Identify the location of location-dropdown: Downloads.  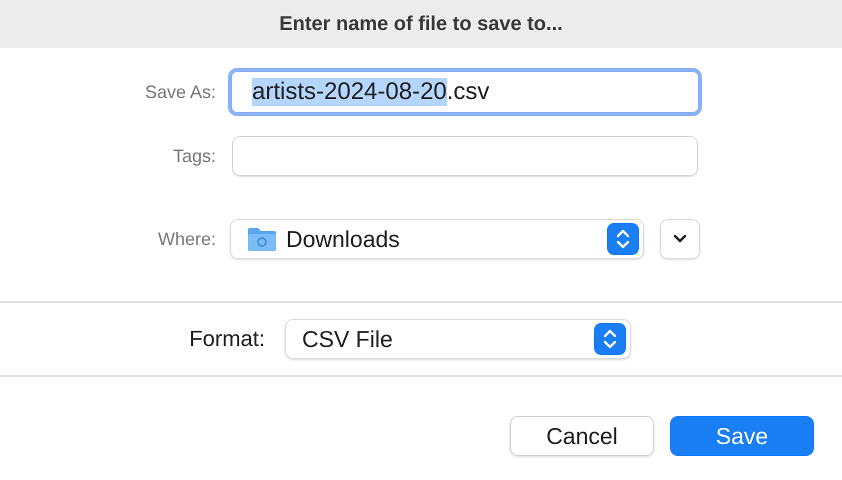
(437, 239).